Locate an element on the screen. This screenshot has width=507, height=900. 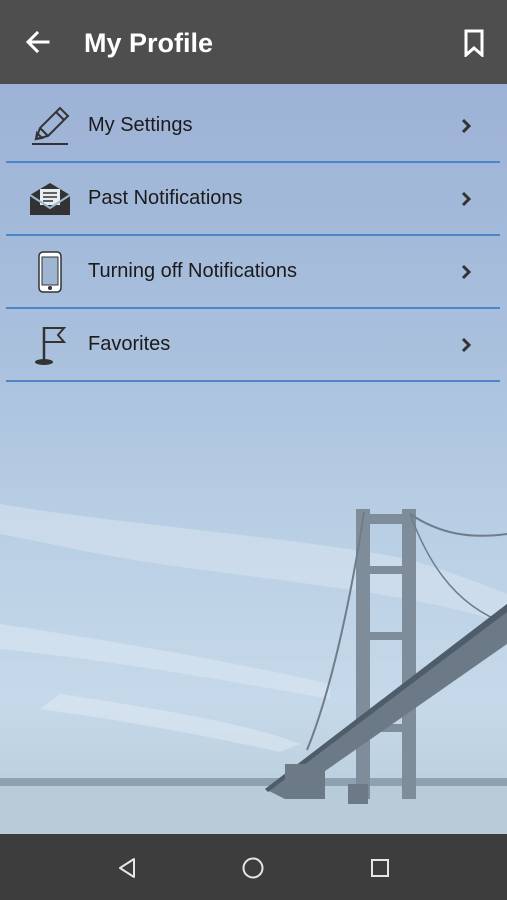
circle-home-icon is located at coordinates (253, 868).